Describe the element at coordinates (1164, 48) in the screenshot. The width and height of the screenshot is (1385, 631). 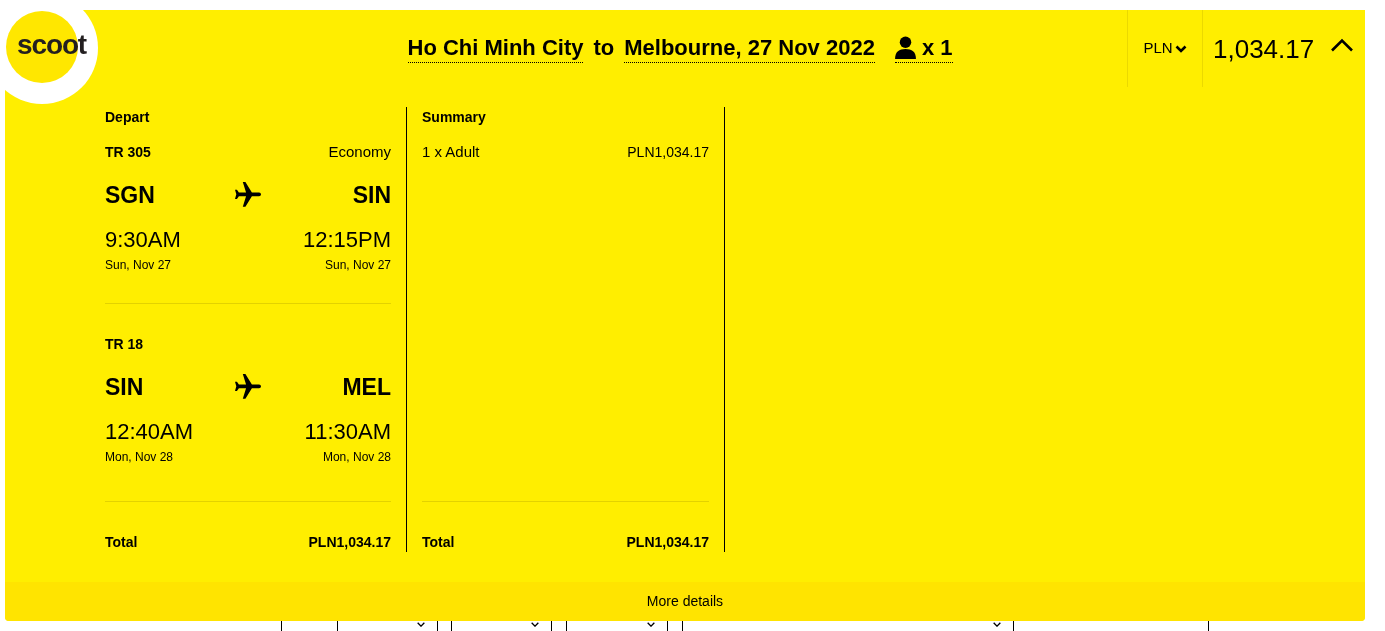
I see `currency-dropdown: PLN` at that location.